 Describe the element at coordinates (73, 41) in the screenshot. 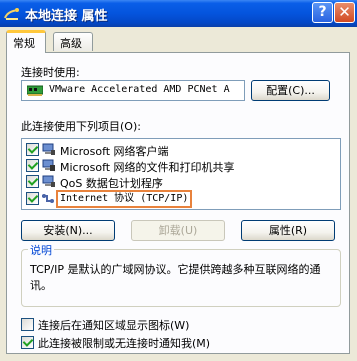

I see `tab-advanced: 高级` at that location.